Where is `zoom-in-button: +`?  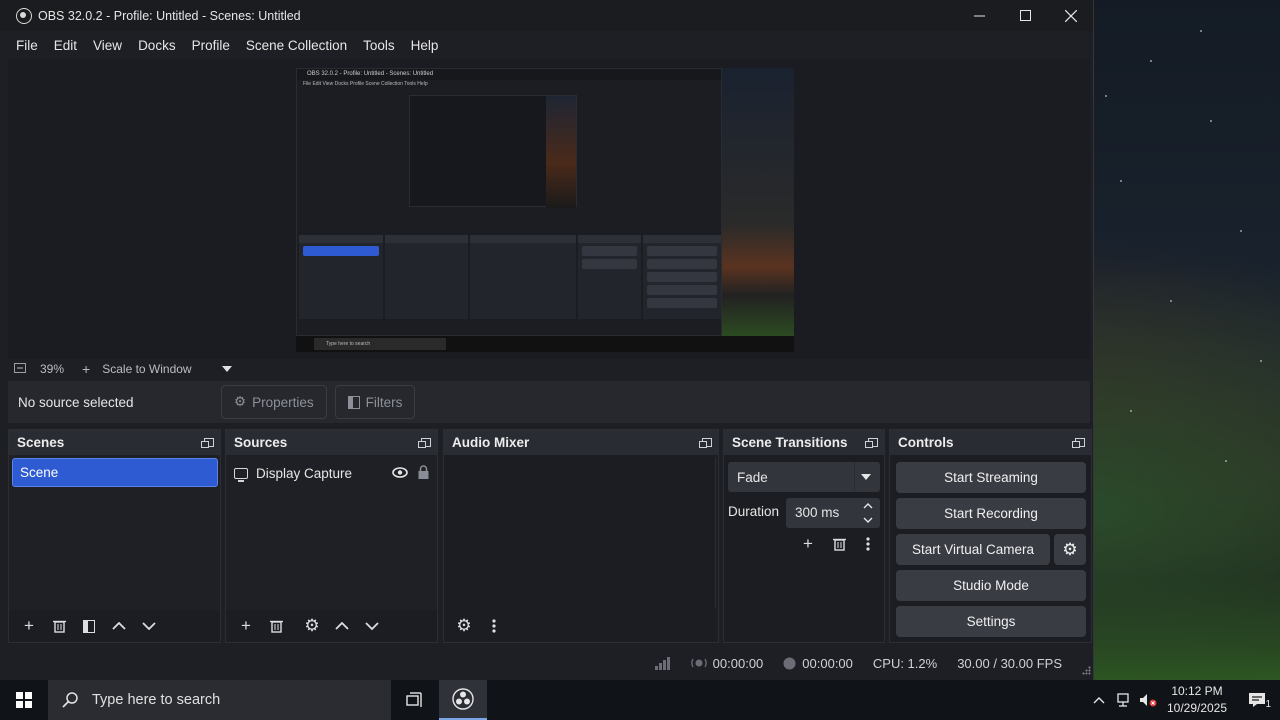
zoom-in-button: + is located at coordinates (86, 369).